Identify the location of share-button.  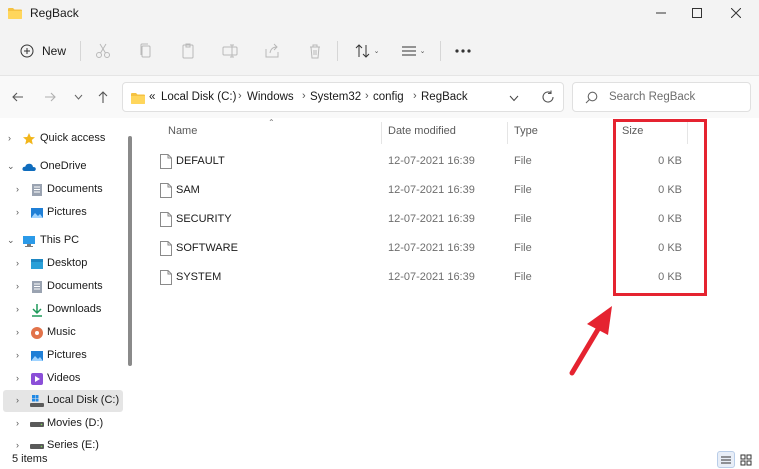
(272, 51).